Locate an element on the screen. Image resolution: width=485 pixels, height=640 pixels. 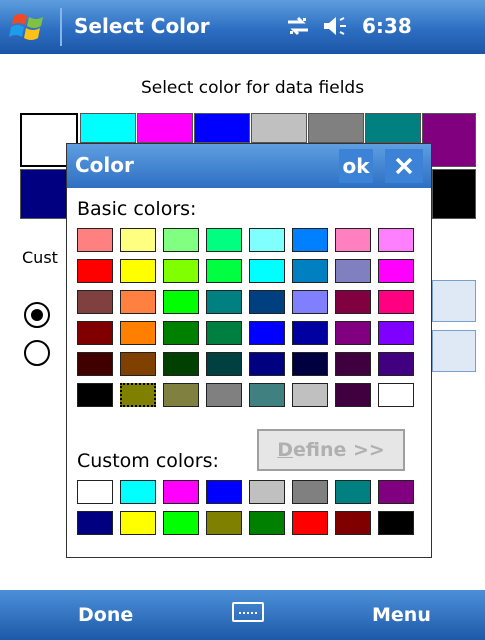
connectivity-icon is located at coordinates (298, 26).